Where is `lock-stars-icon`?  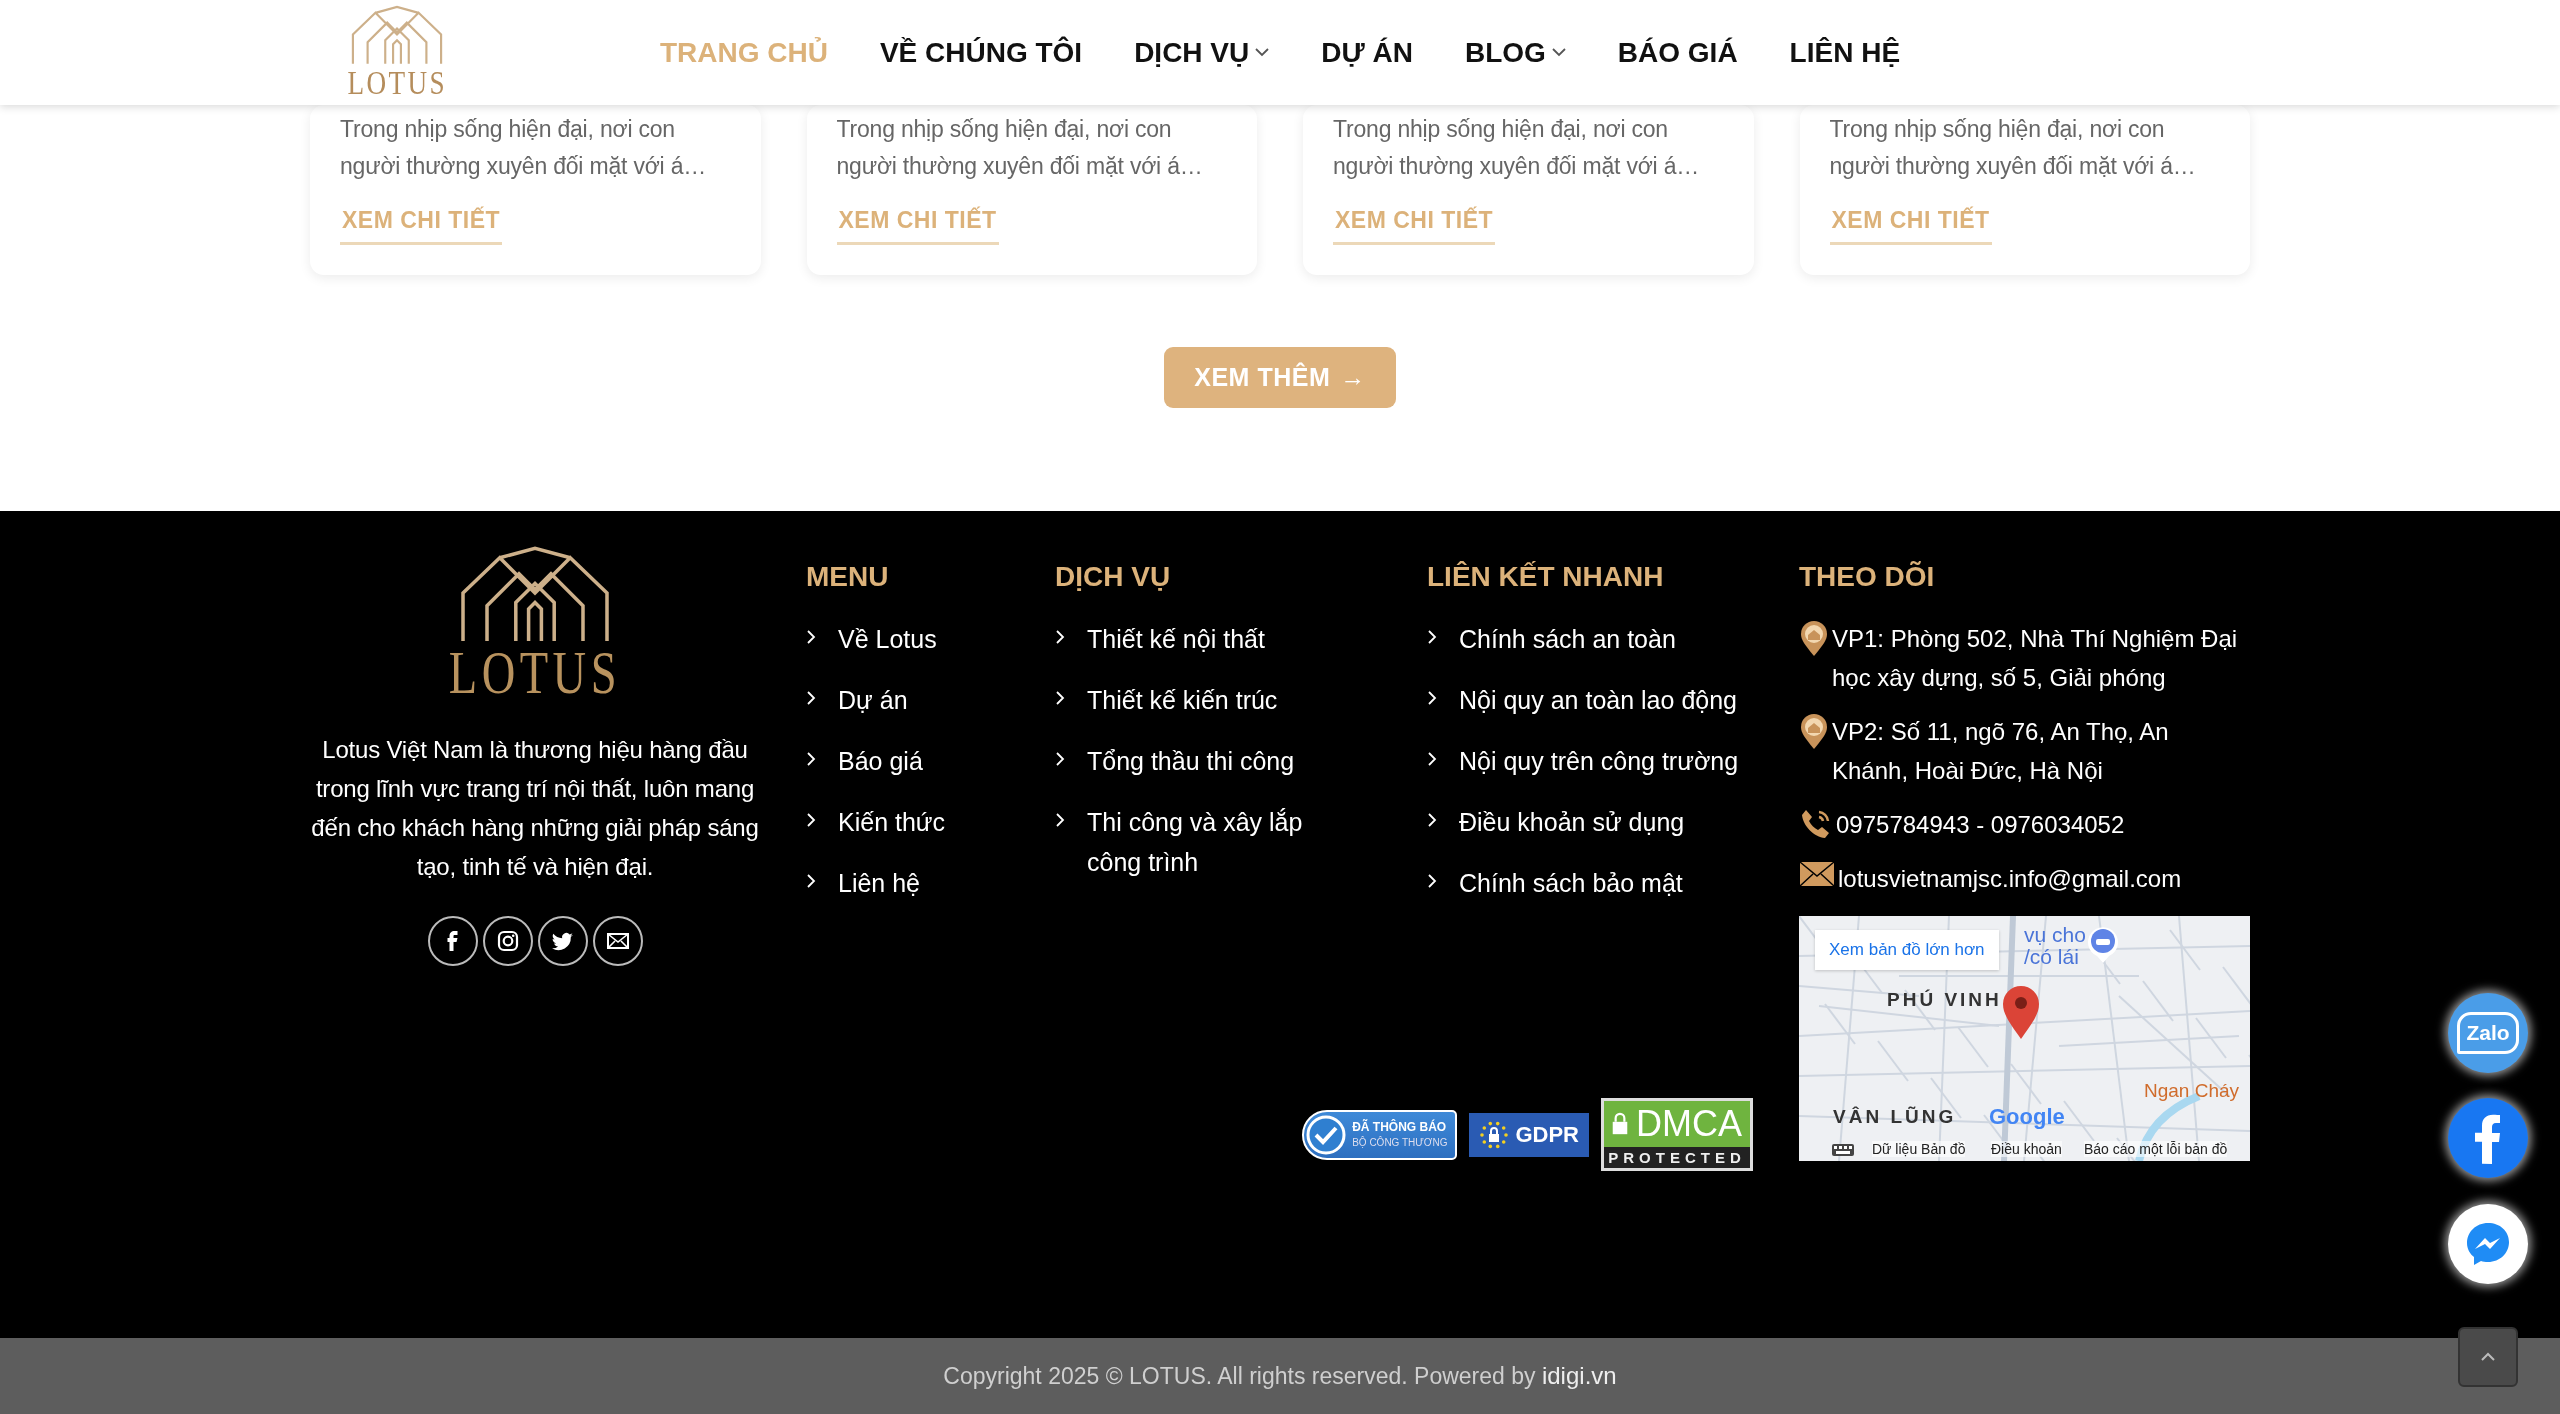 lock-stars-icon is located at coordinates (1494, 1134).